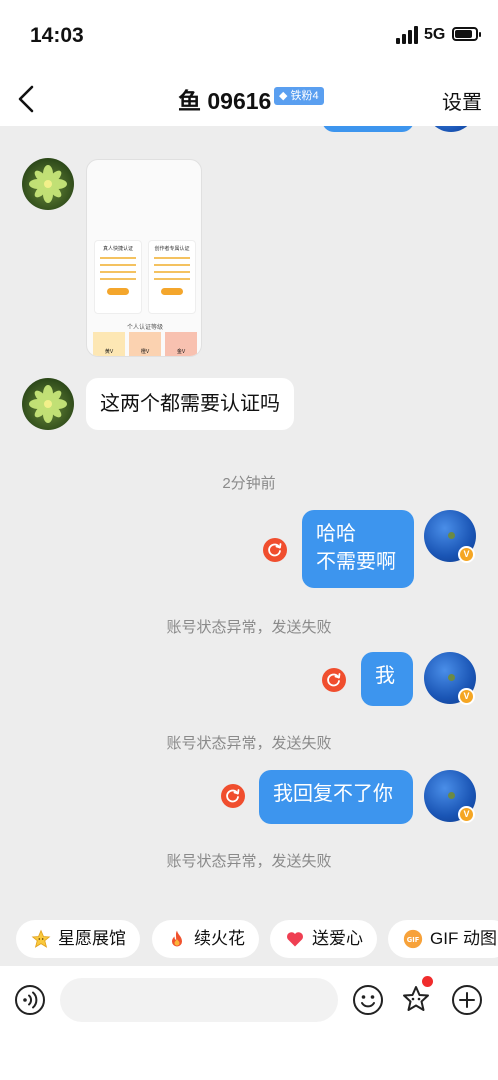  Describe the element at coordinates (109, 344) in the screenshot. I see `level-yellow: 黄V` at that location.